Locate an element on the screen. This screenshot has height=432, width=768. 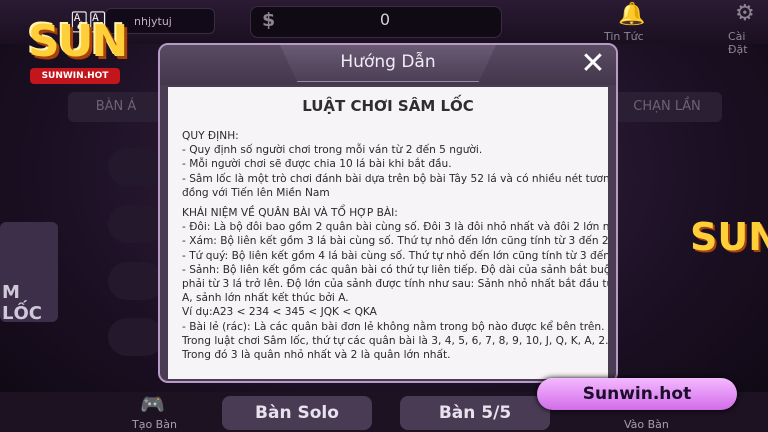
gamepad-icon: 🎮 is located at coordinates (152, 404).